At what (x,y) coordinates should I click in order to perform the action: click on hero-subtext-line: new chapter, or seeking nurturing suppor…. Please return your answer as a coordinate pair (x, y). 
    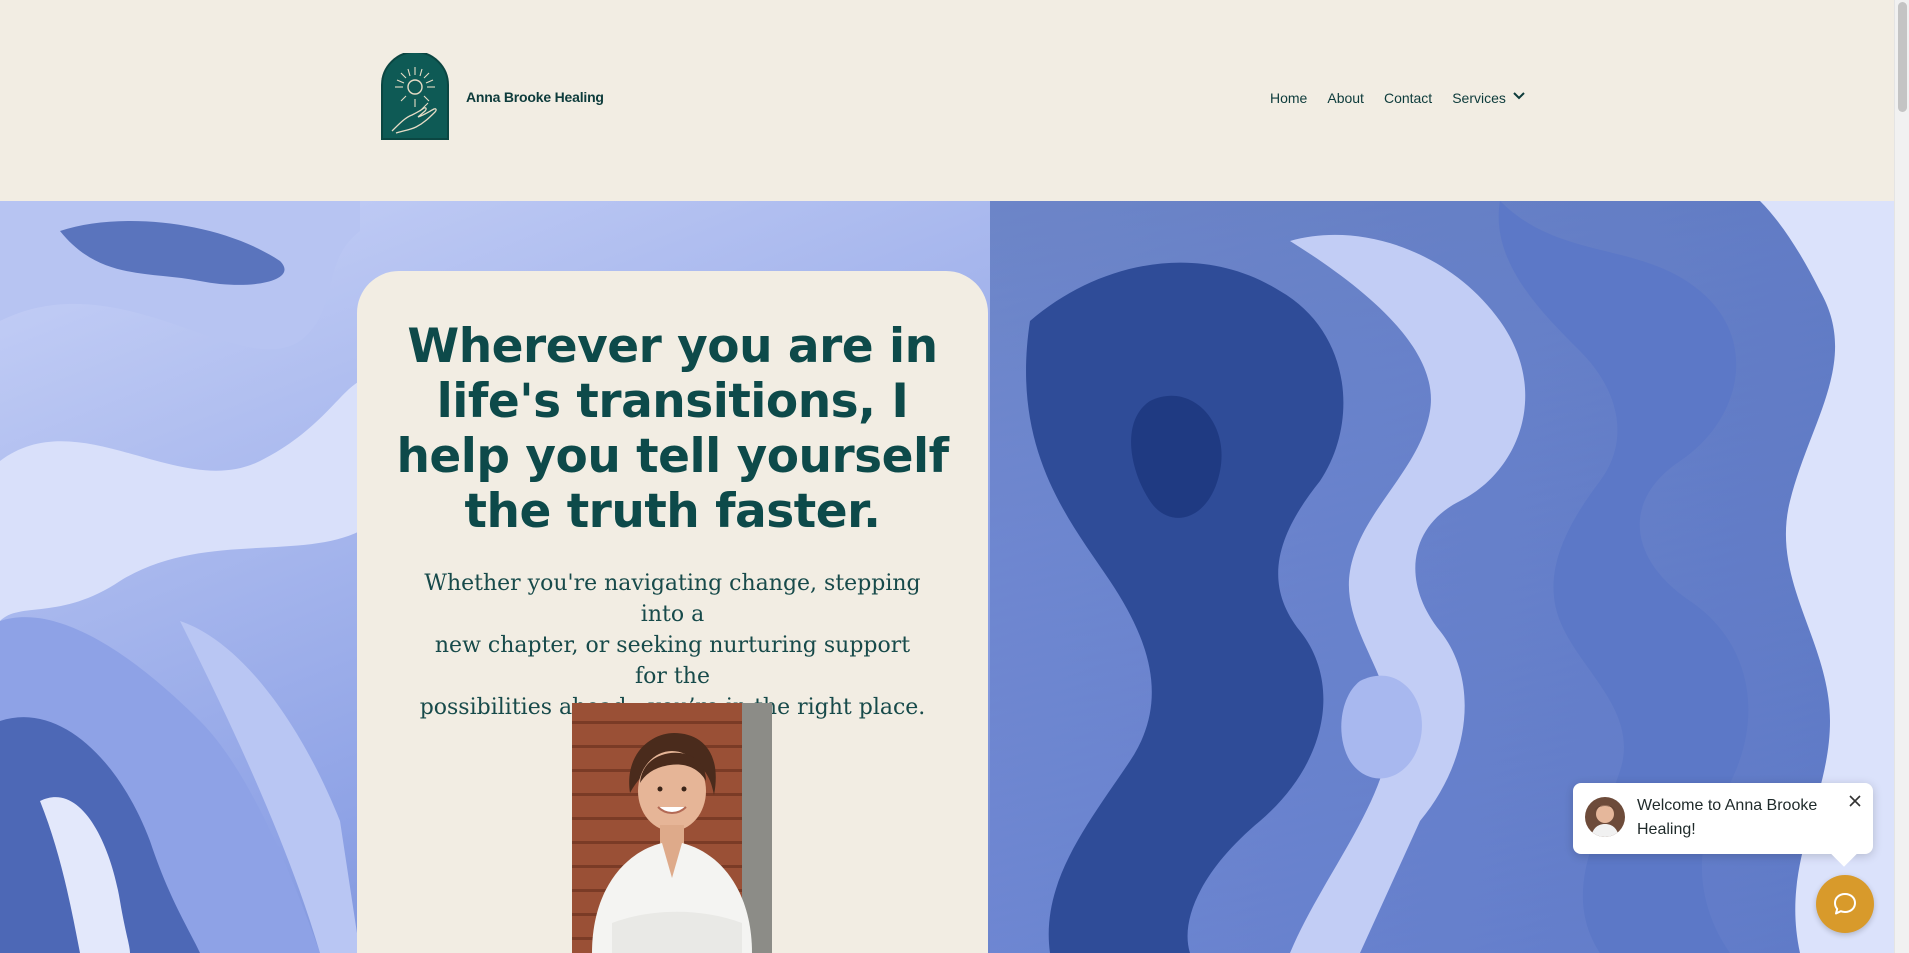
    Looking at the image, I should click on (672, 661).